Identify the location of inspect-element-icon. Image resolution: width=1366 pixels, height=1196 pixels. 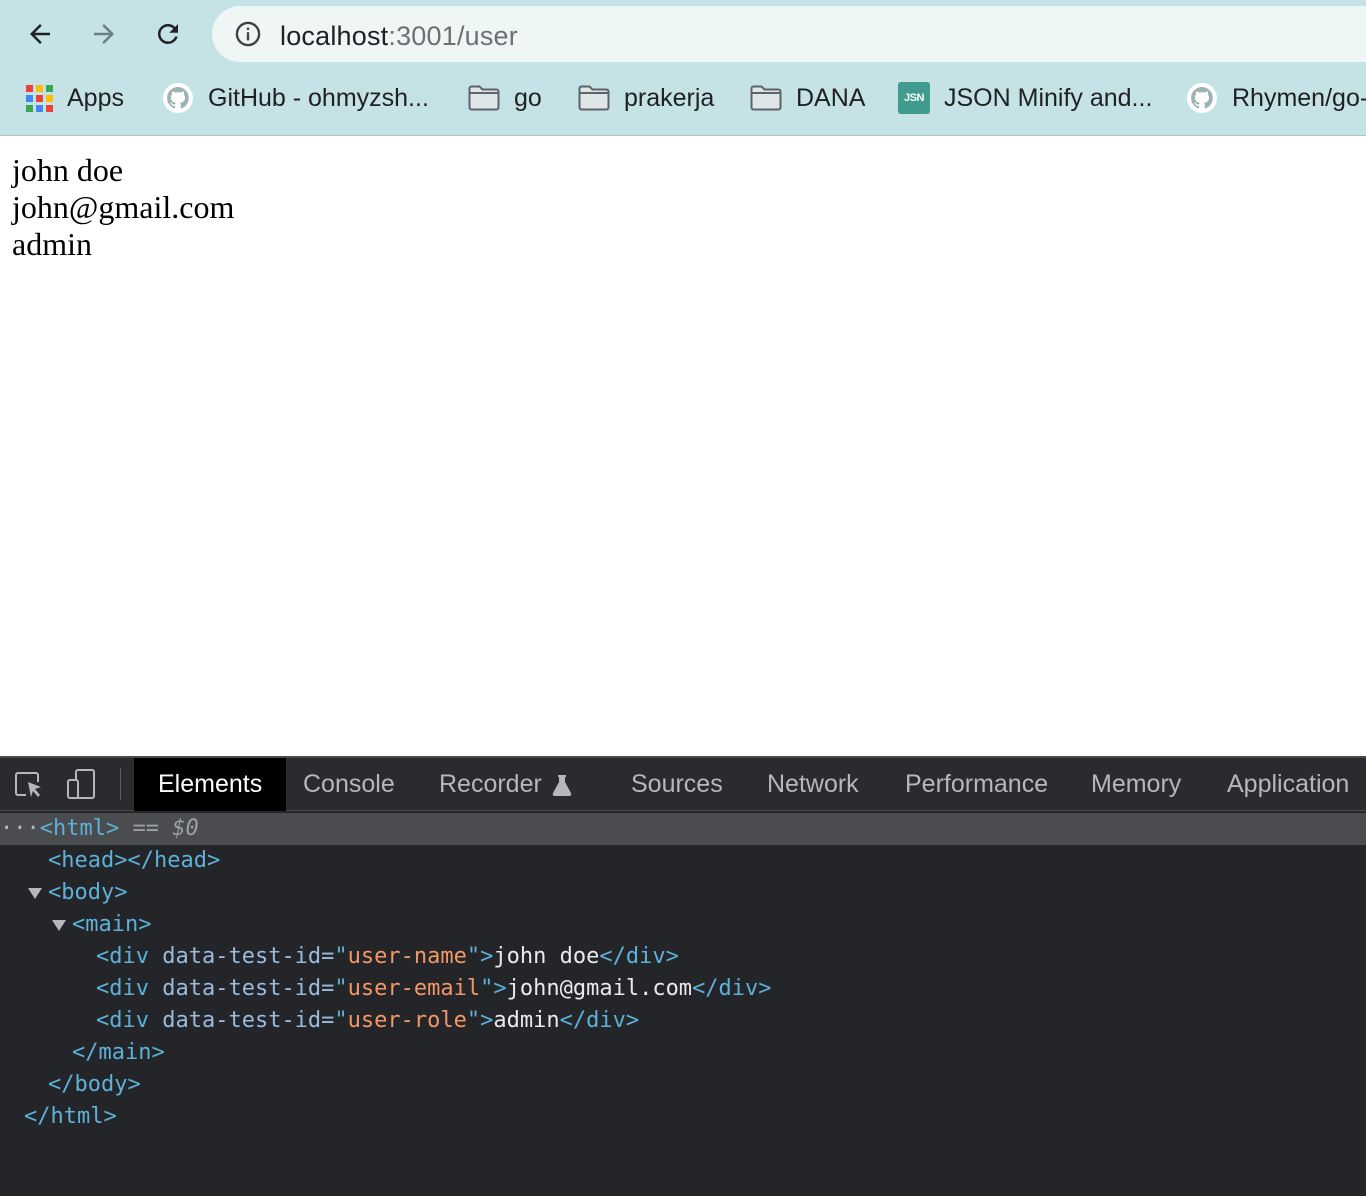
(29, 785).